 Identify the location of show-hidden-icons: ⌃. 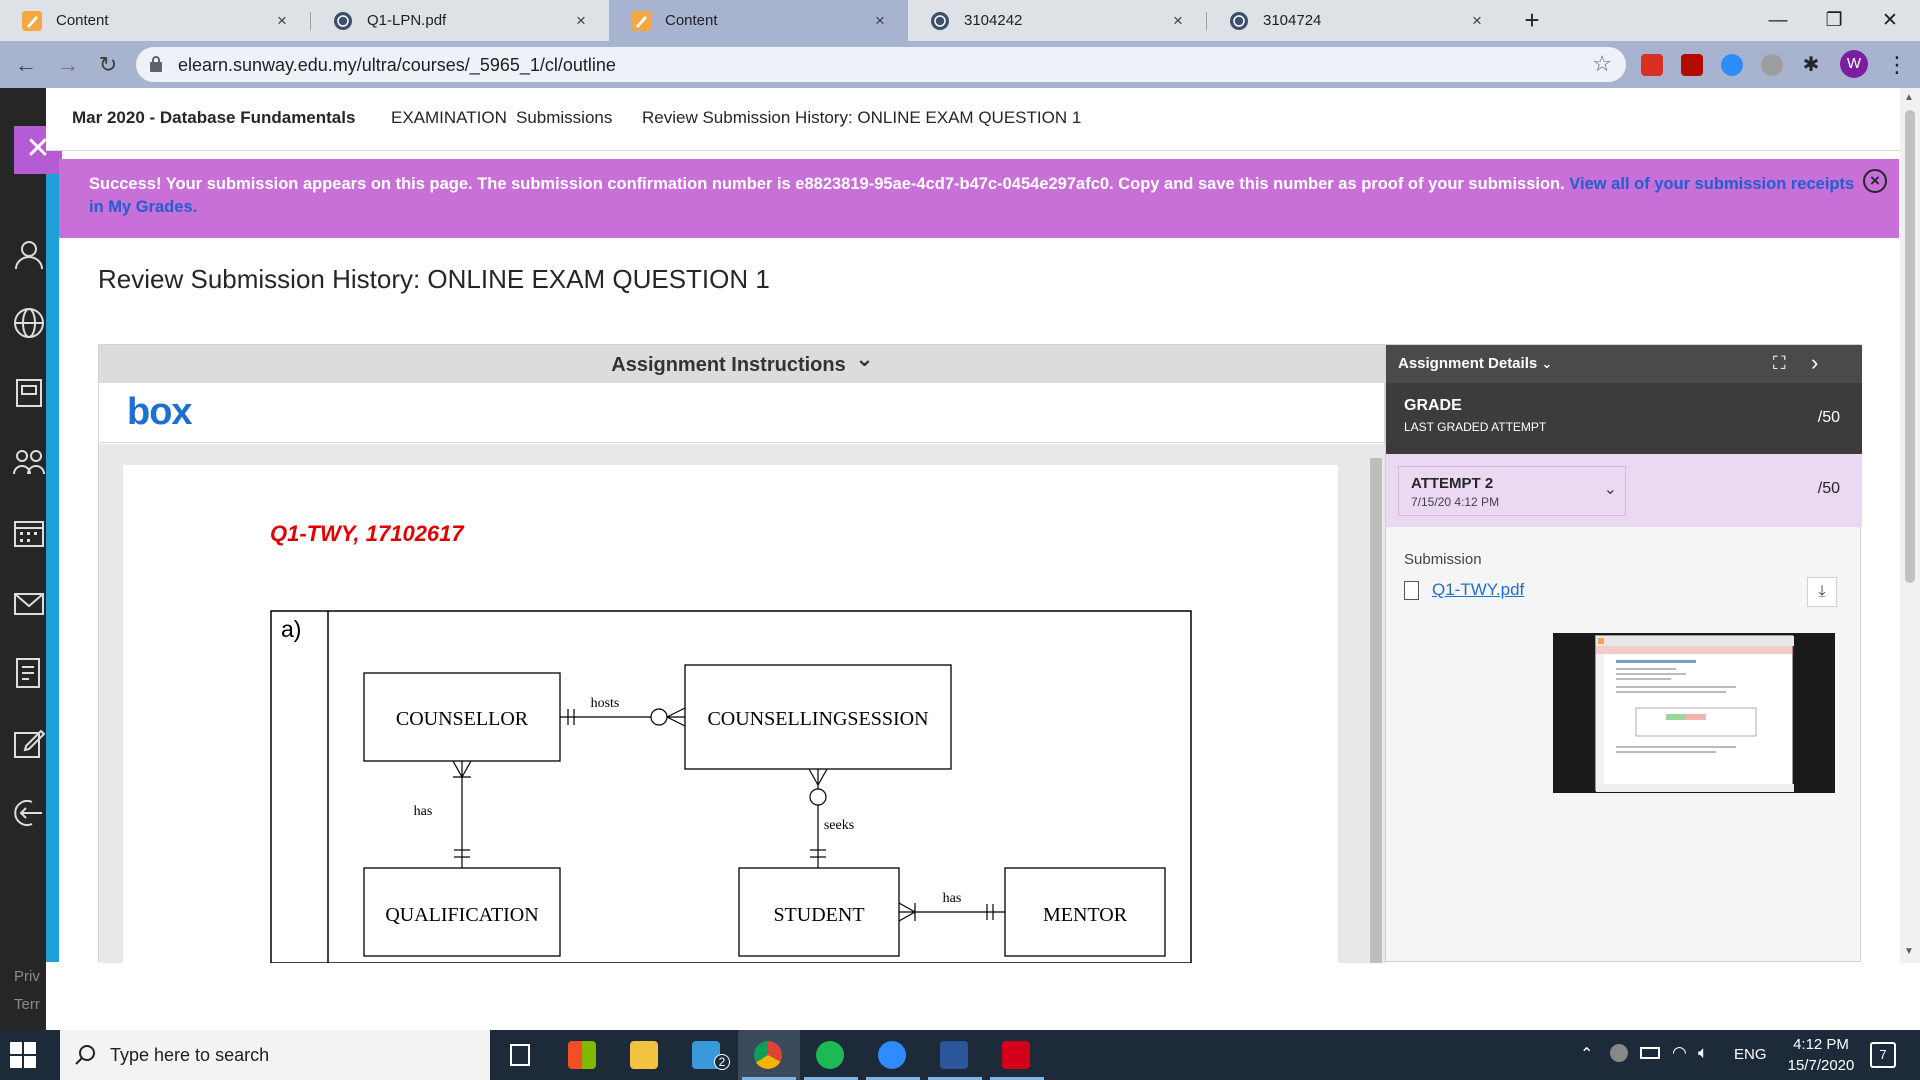
(1586, 1054).